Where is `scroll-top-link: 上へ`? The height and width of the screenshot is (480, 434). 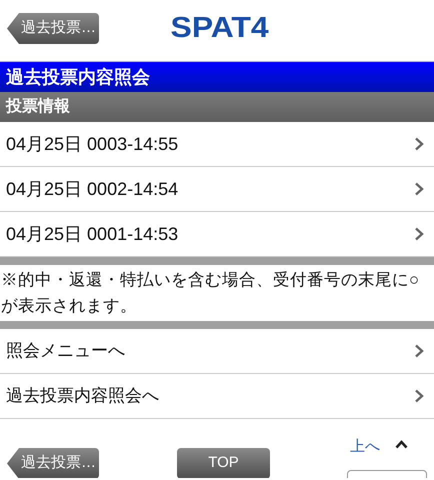
scroll-top-link: 上へ is located at coordinates (365, 447).